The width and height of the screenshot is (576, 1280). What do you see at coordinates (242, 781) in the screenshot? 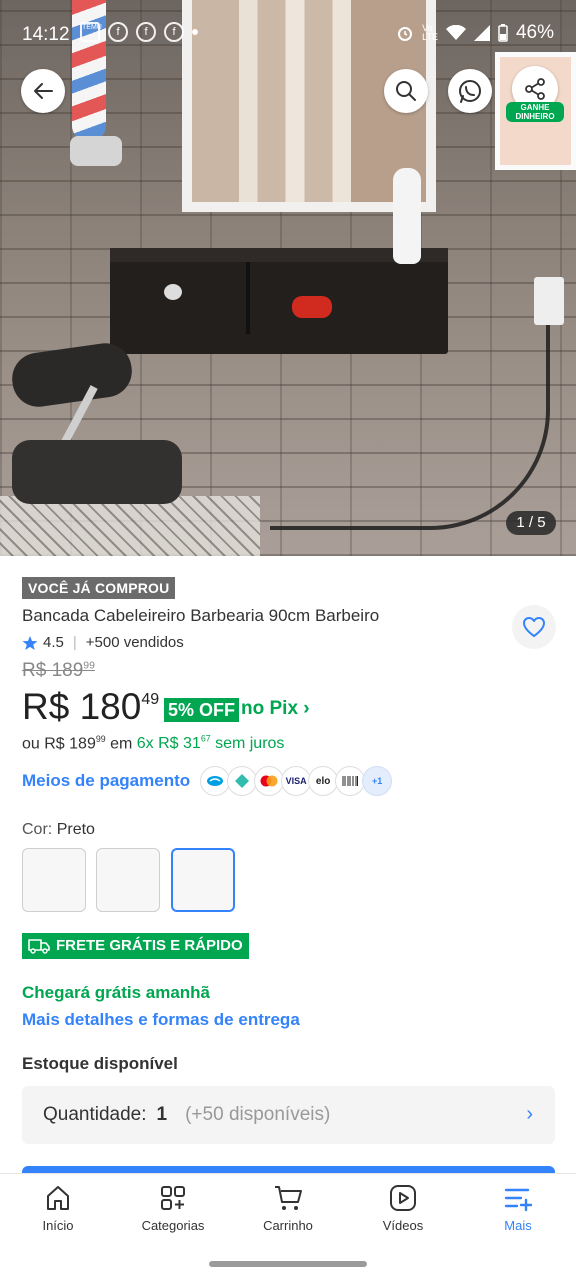
I see `pix-icon` at bounding box center [242, 781].